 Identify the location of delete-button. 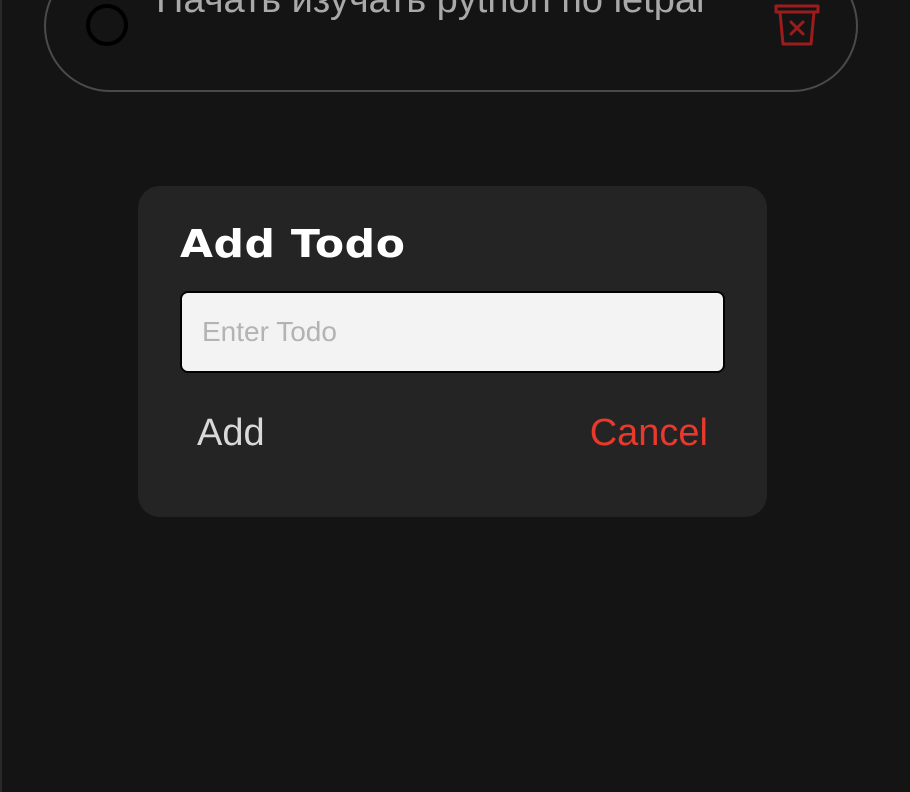
(797, 24).